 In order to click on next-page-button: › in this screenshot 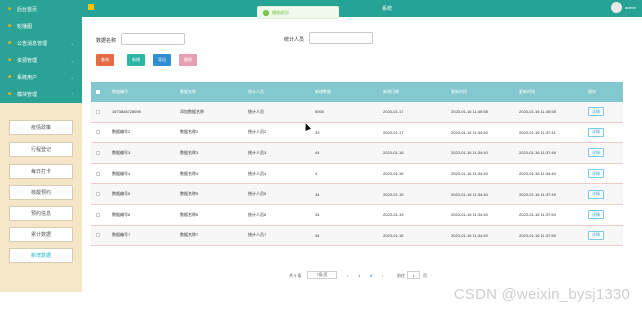, I will do `click(382, 275)`.